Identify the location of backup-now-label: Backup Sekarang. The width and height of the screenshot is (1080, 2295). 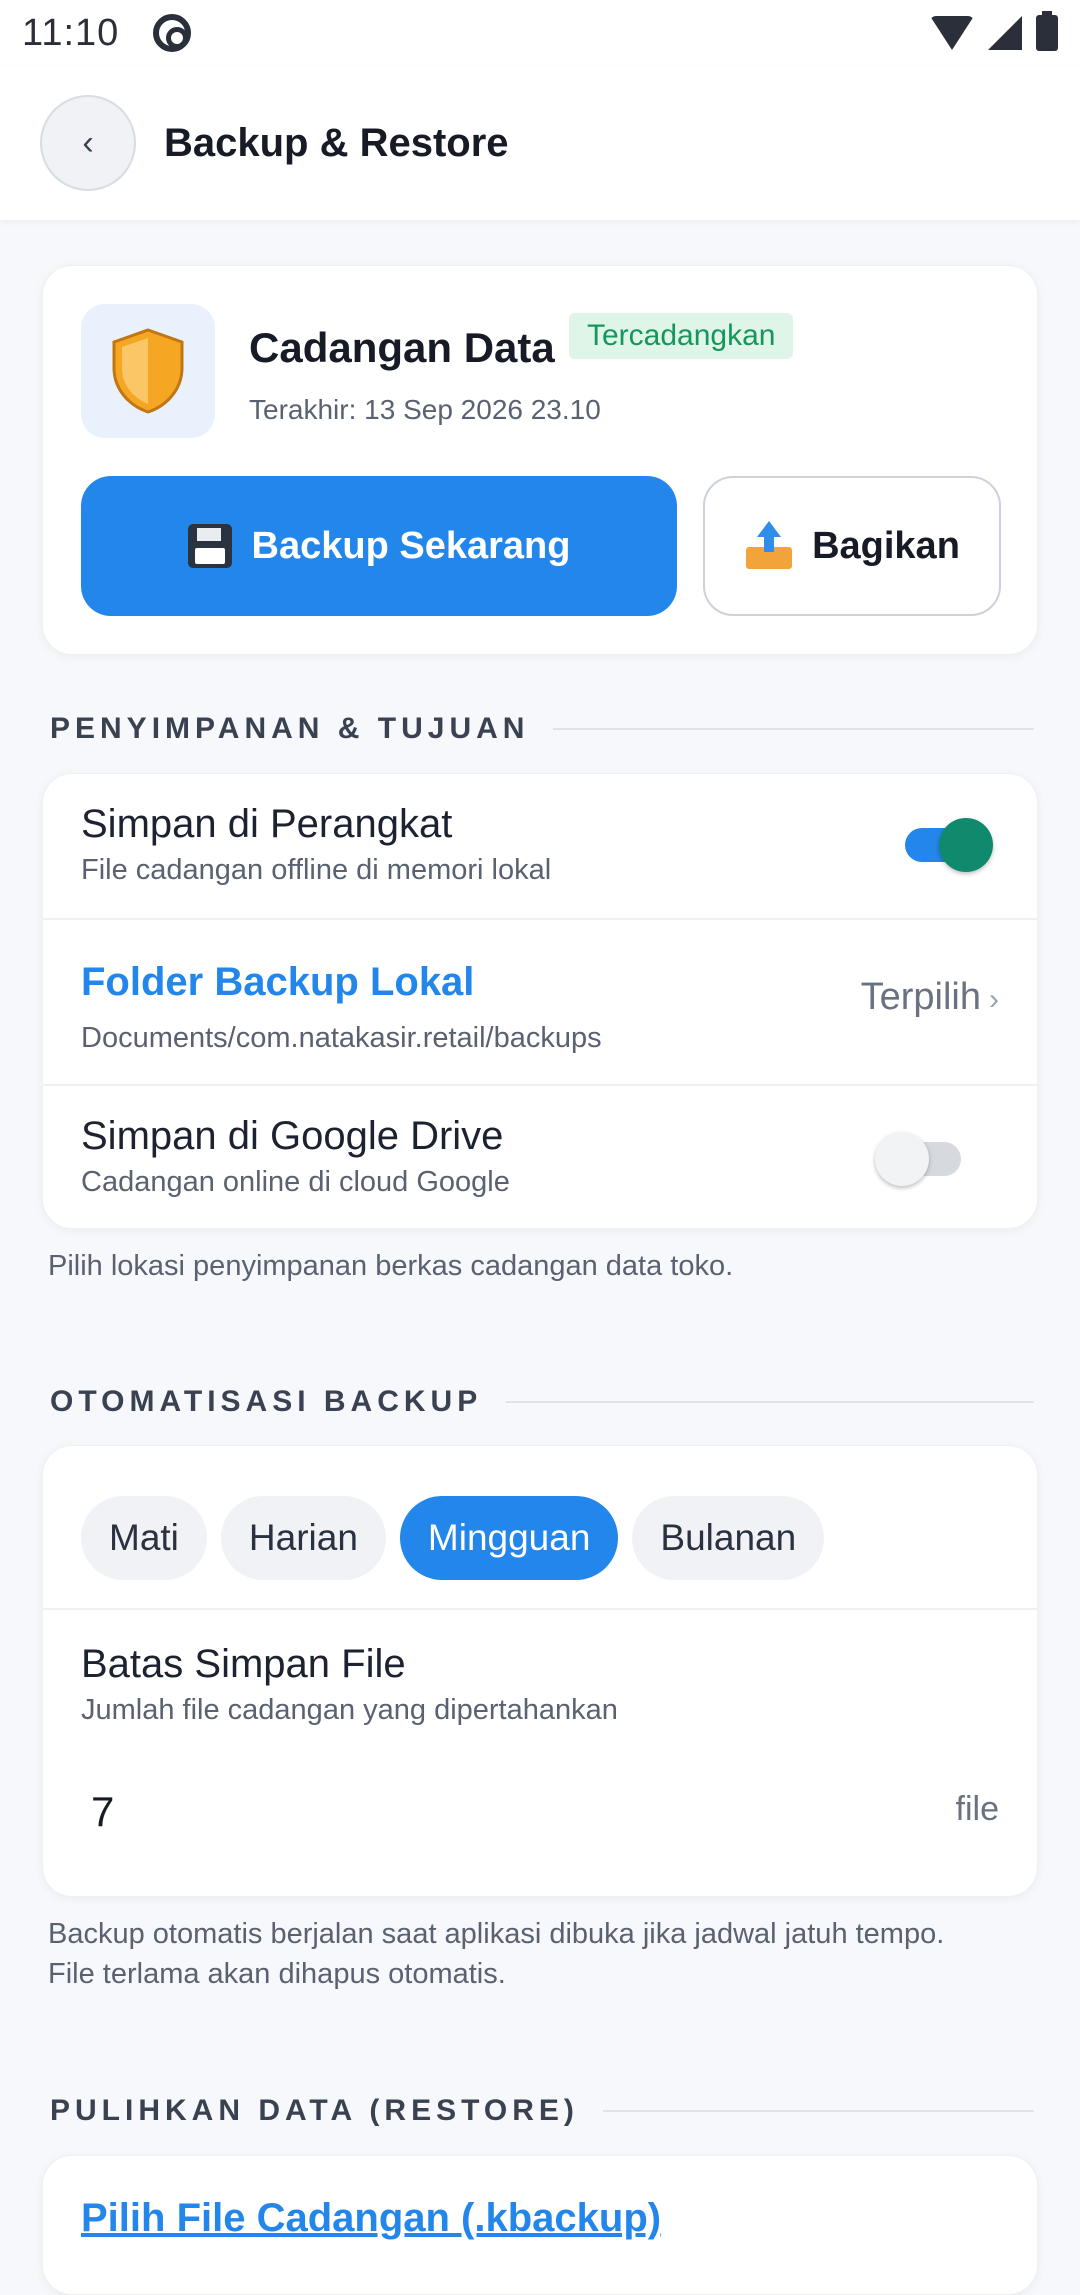
(411, 545).